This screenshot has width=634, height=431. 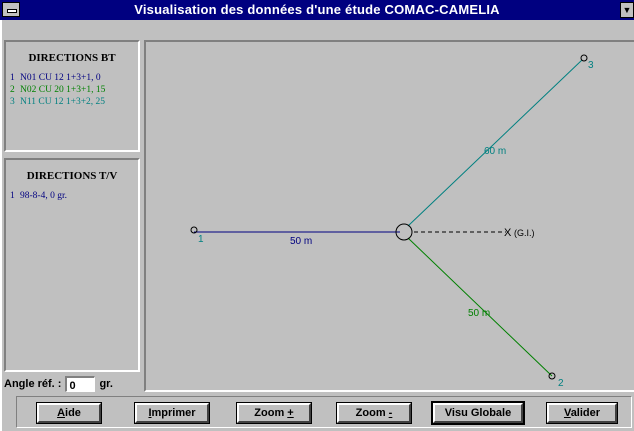 What do you see at coordinates (73, 413) in the screenshot?
I see `aide-button-rest: ide` at bounding box center [73, 413].